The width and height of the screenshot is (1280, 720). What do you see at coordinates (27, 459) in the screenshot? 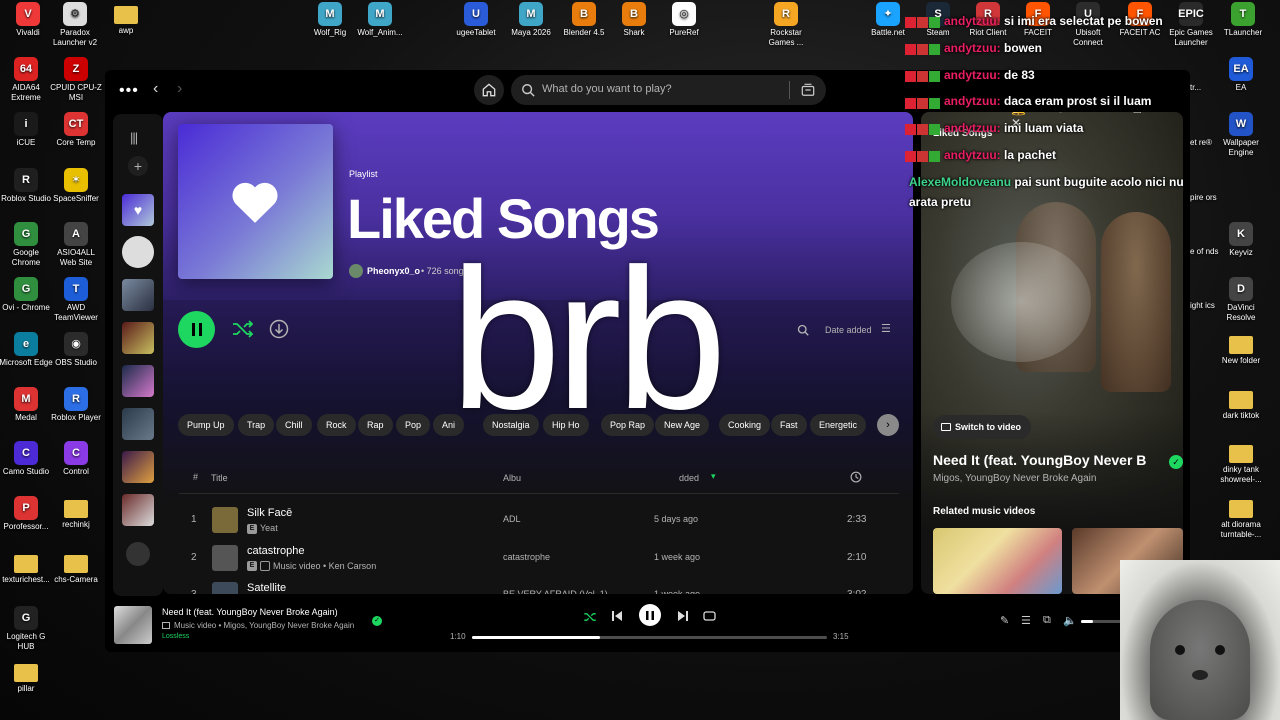
I see `desktop-icon: C Camo Studio` at bounding box center [27, 459].